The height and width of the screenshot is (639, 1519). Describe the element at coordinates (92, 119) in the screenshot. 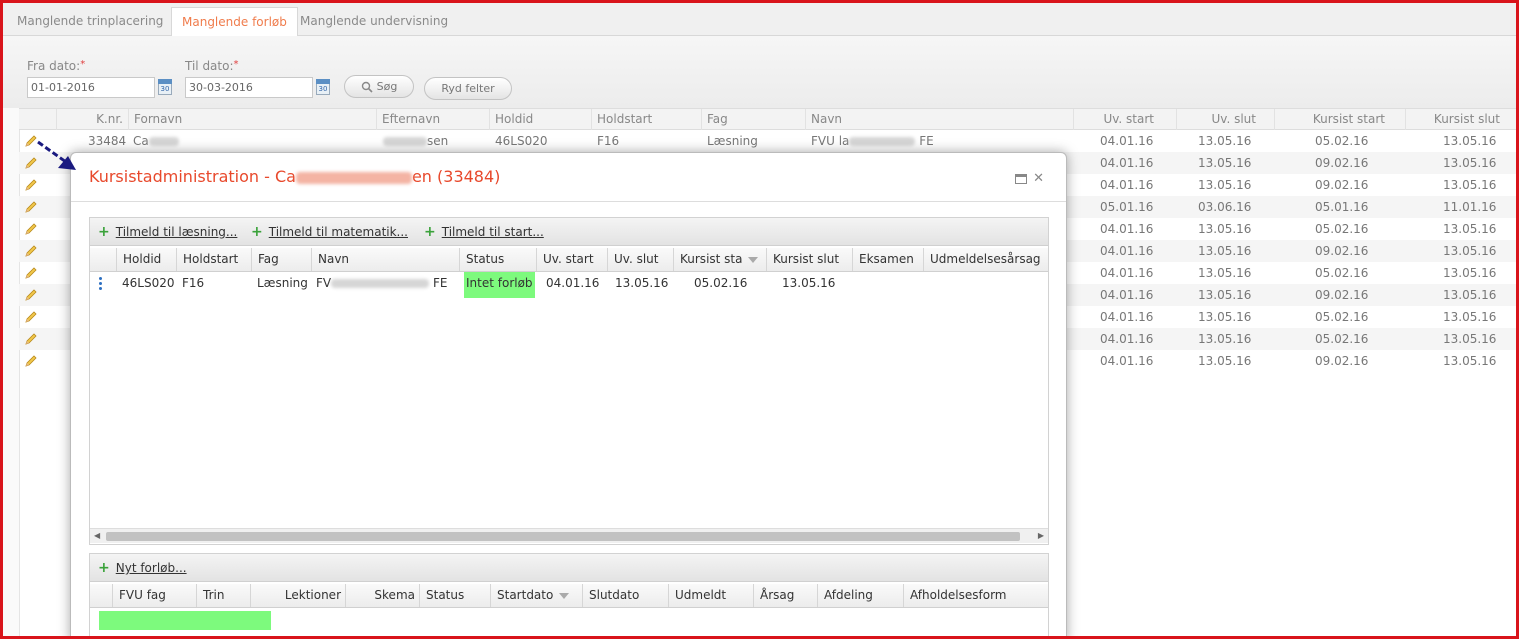

I see `col-knr: K.nr.` at that location.